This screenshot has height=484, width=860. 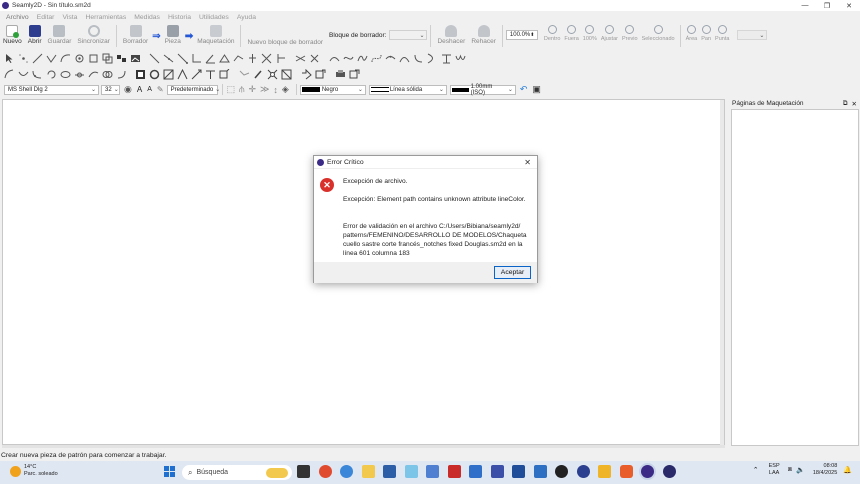 What do you see at coordinates (23, 58) in the screenshot?
I see `point-tool-icon` at bounding box center [23, 58].